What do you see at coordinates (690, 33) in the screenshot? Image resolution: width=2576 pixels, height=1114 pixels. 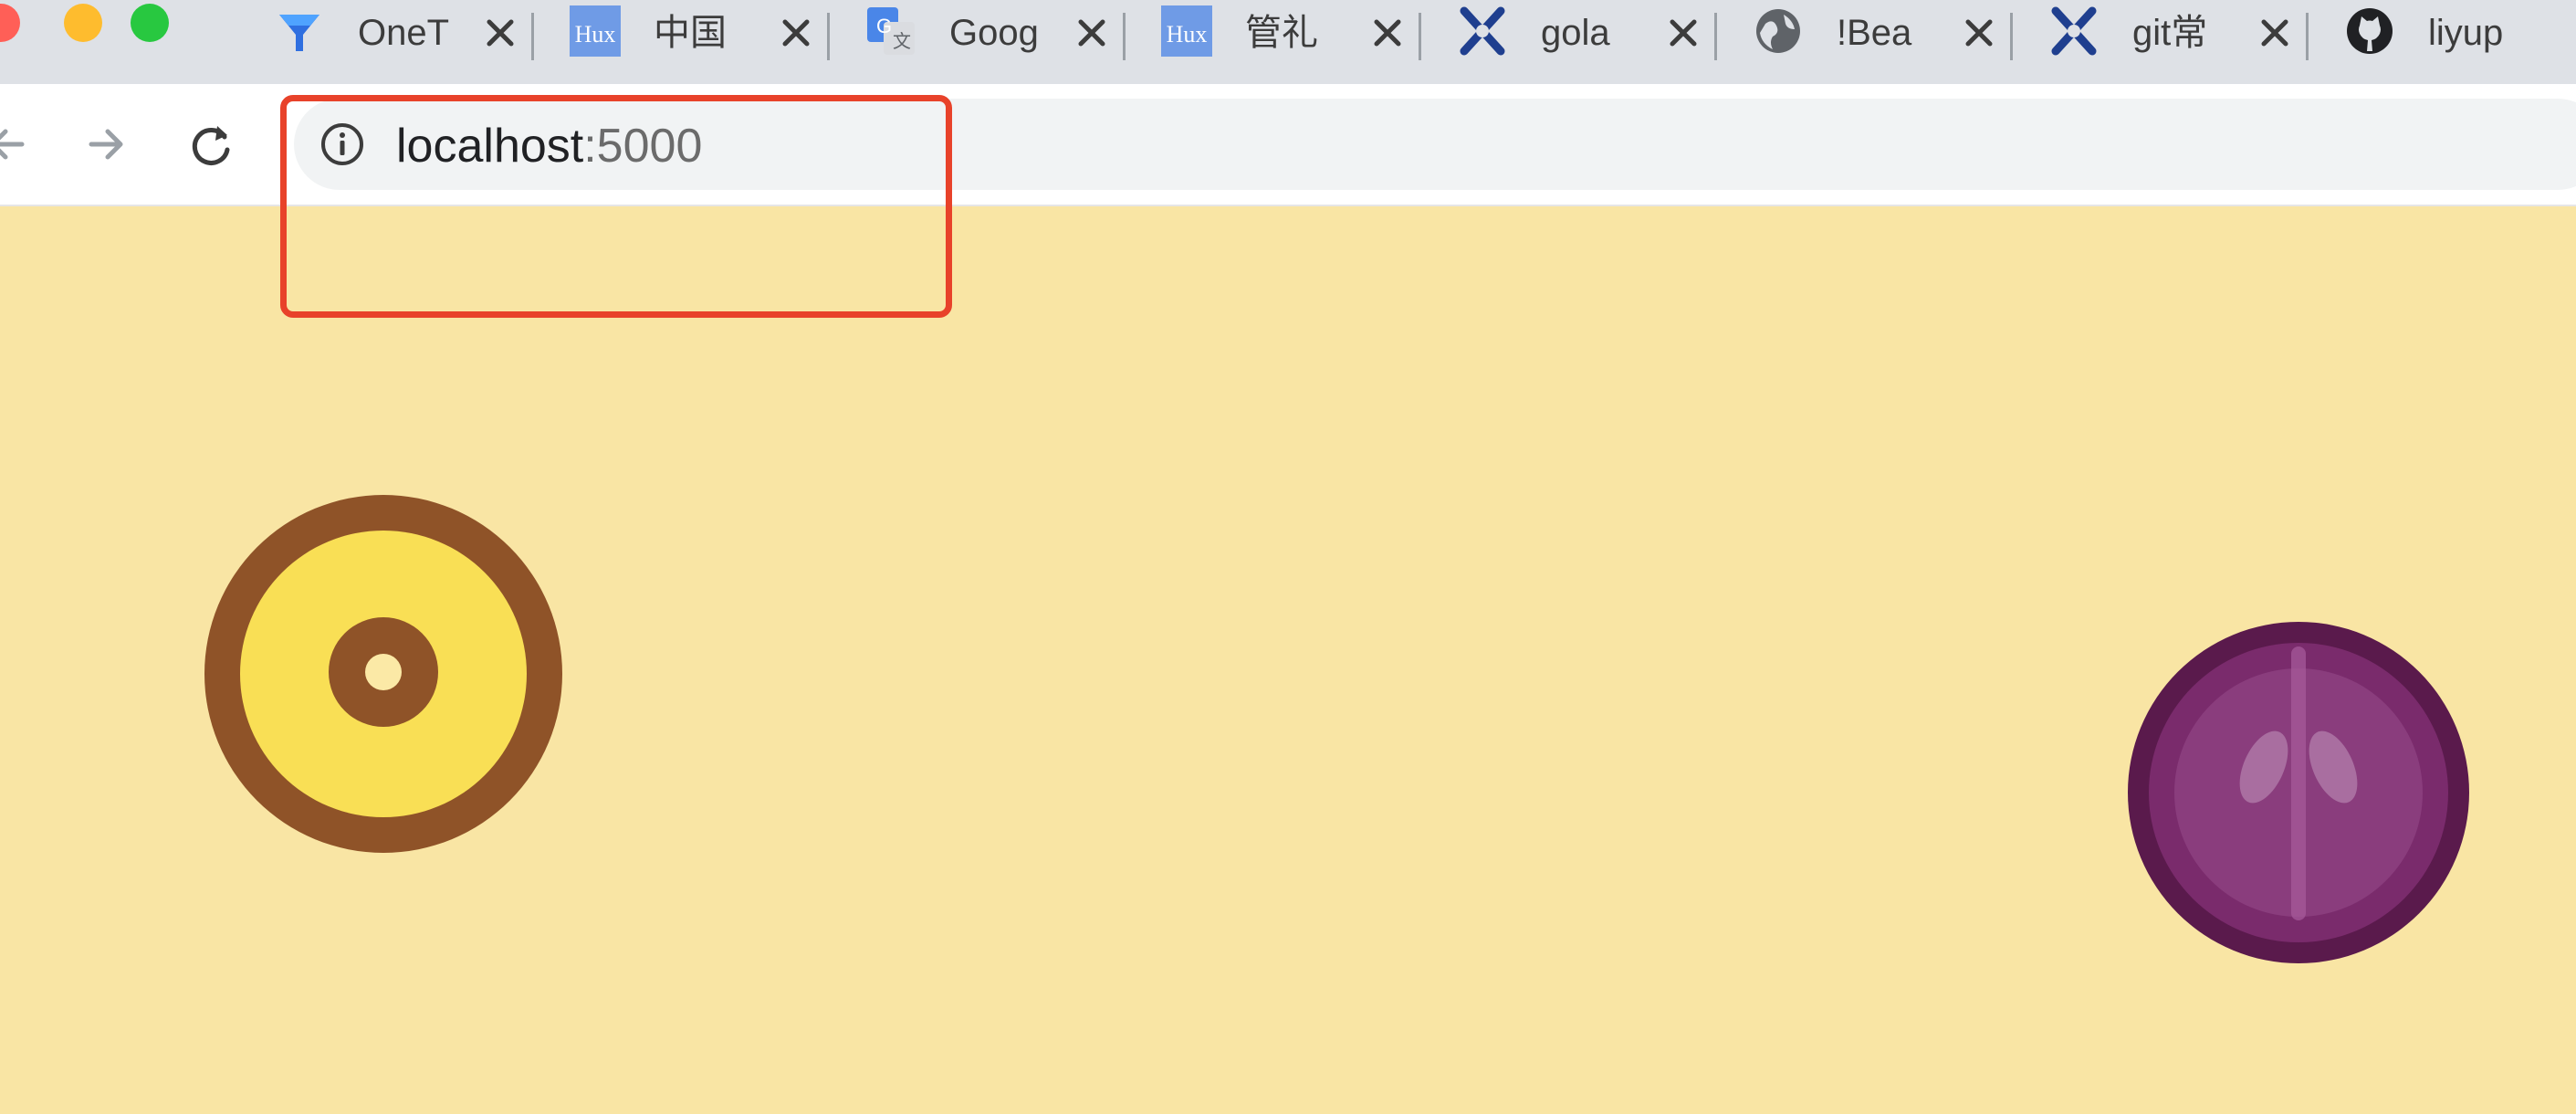 I see `tab-title: 中国` at bounding box center [690, 33].